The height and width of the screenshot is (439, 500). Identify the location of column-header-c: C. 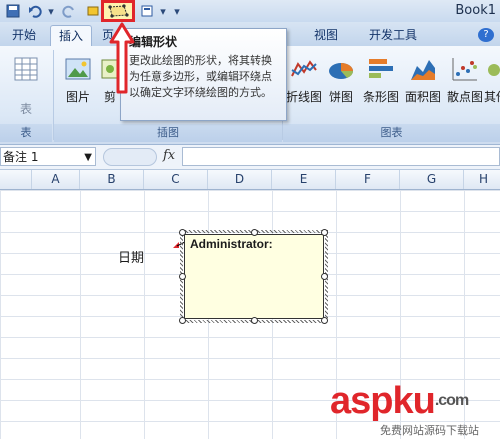
(176, 179).